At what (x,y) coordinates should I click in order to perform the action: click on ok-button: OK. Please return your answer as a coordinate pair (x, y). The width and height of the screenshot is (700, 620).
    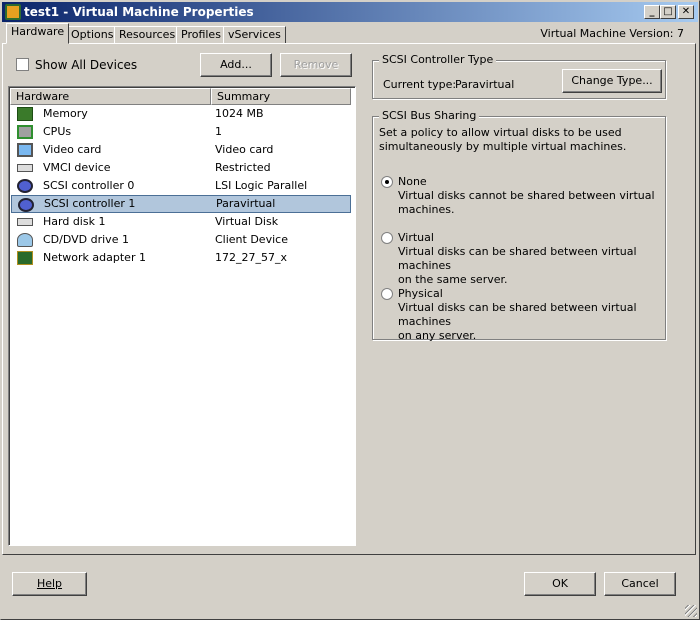
    Looking at the image, I should click on (560, 584).